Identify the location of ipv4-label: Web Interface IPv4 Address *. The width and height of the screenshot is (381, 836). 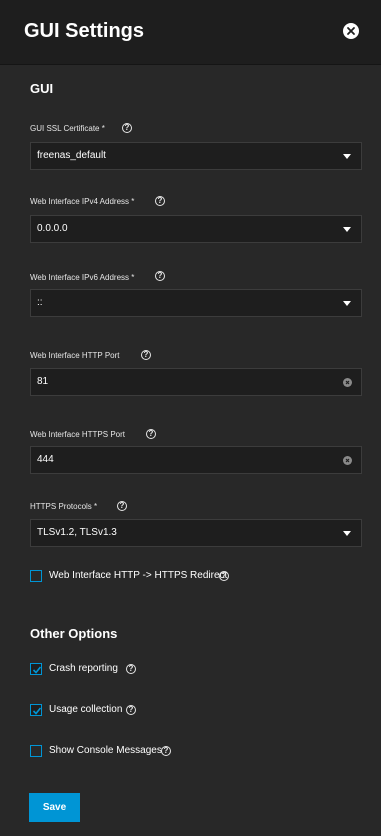
(82, 201).